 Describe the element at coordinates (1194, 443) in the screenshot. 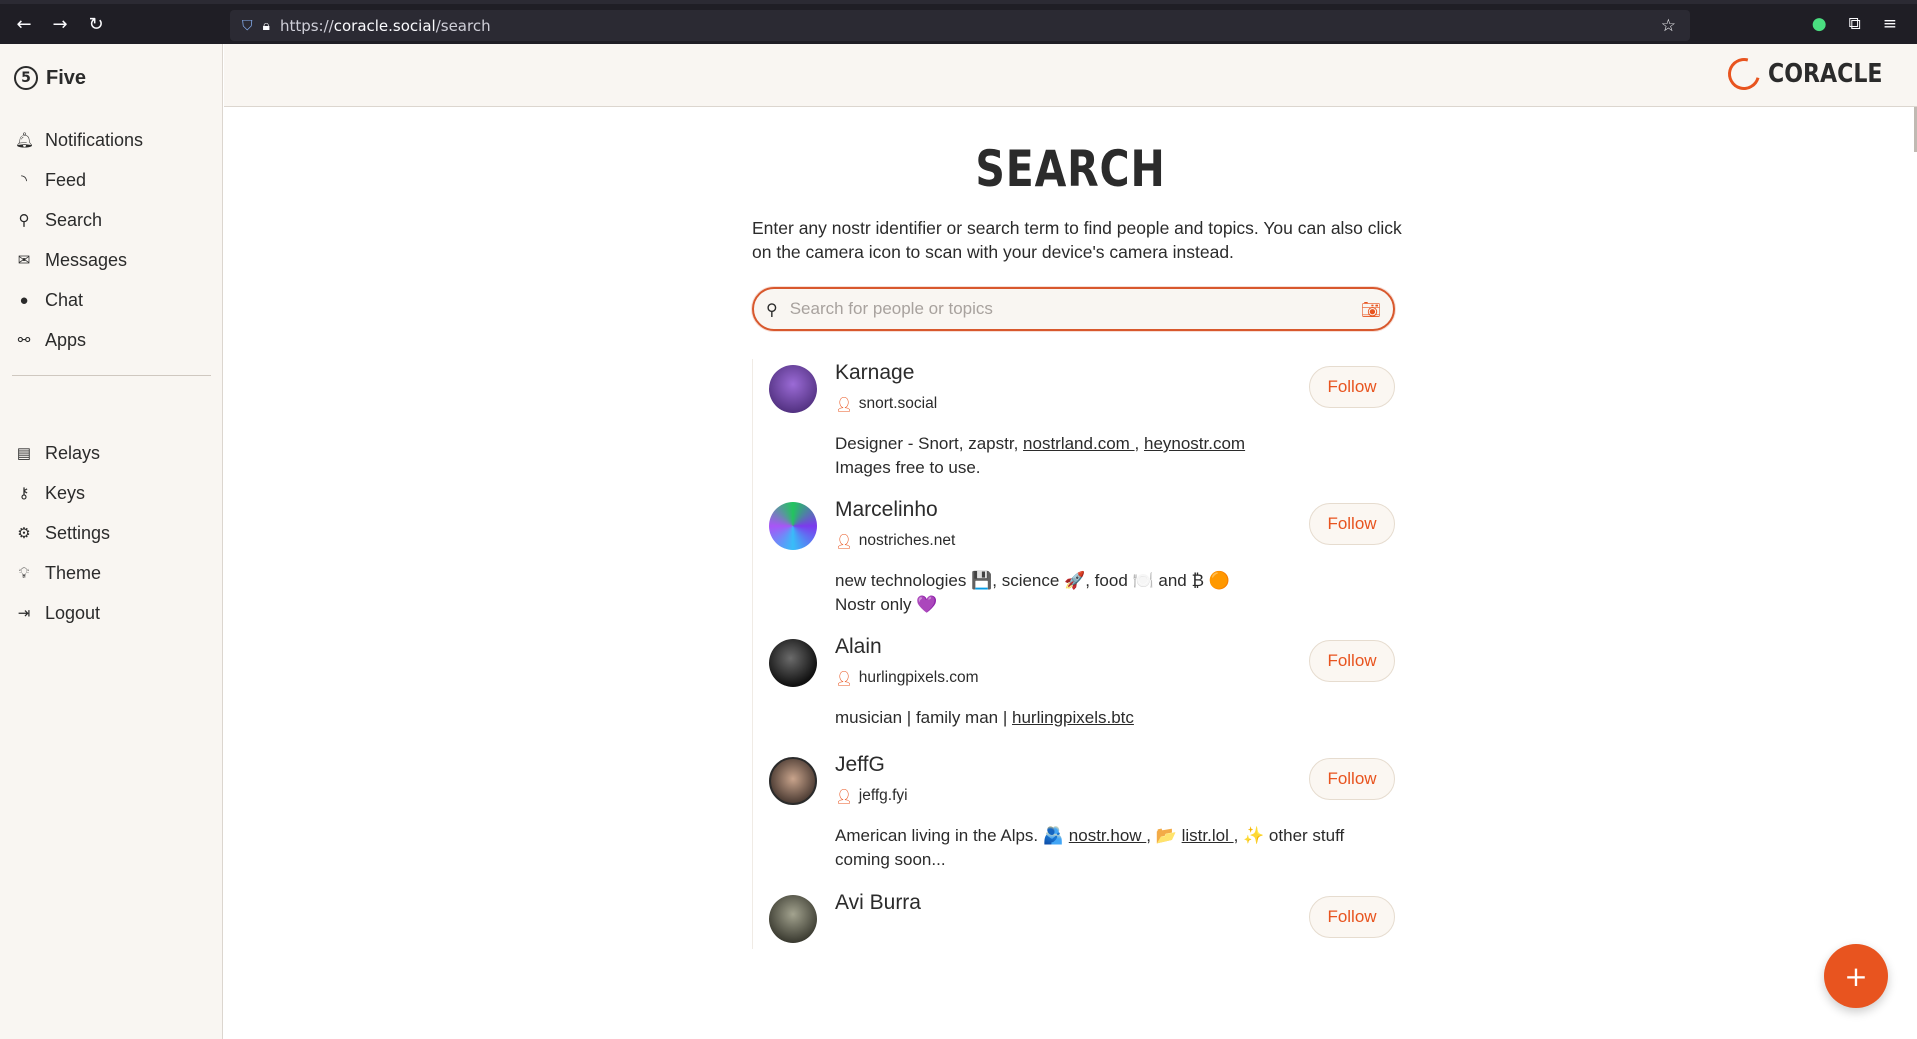

I see `bio-link: heynostr.com` at that location.